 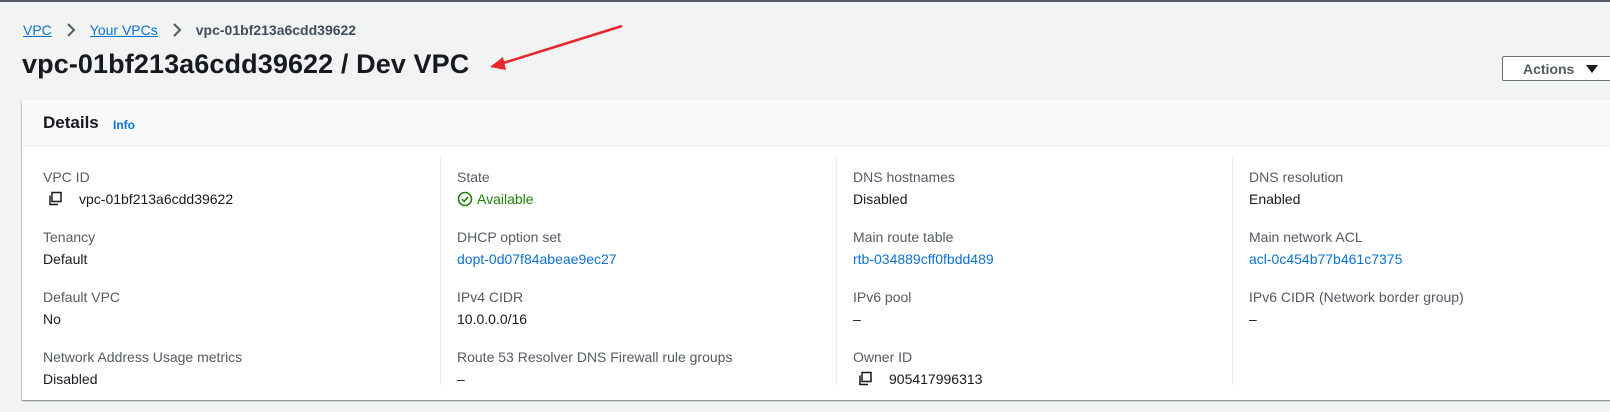 I want to click on field-dns-hostnames: DNS hostnames Disabled, so click(x=1033, y=188).